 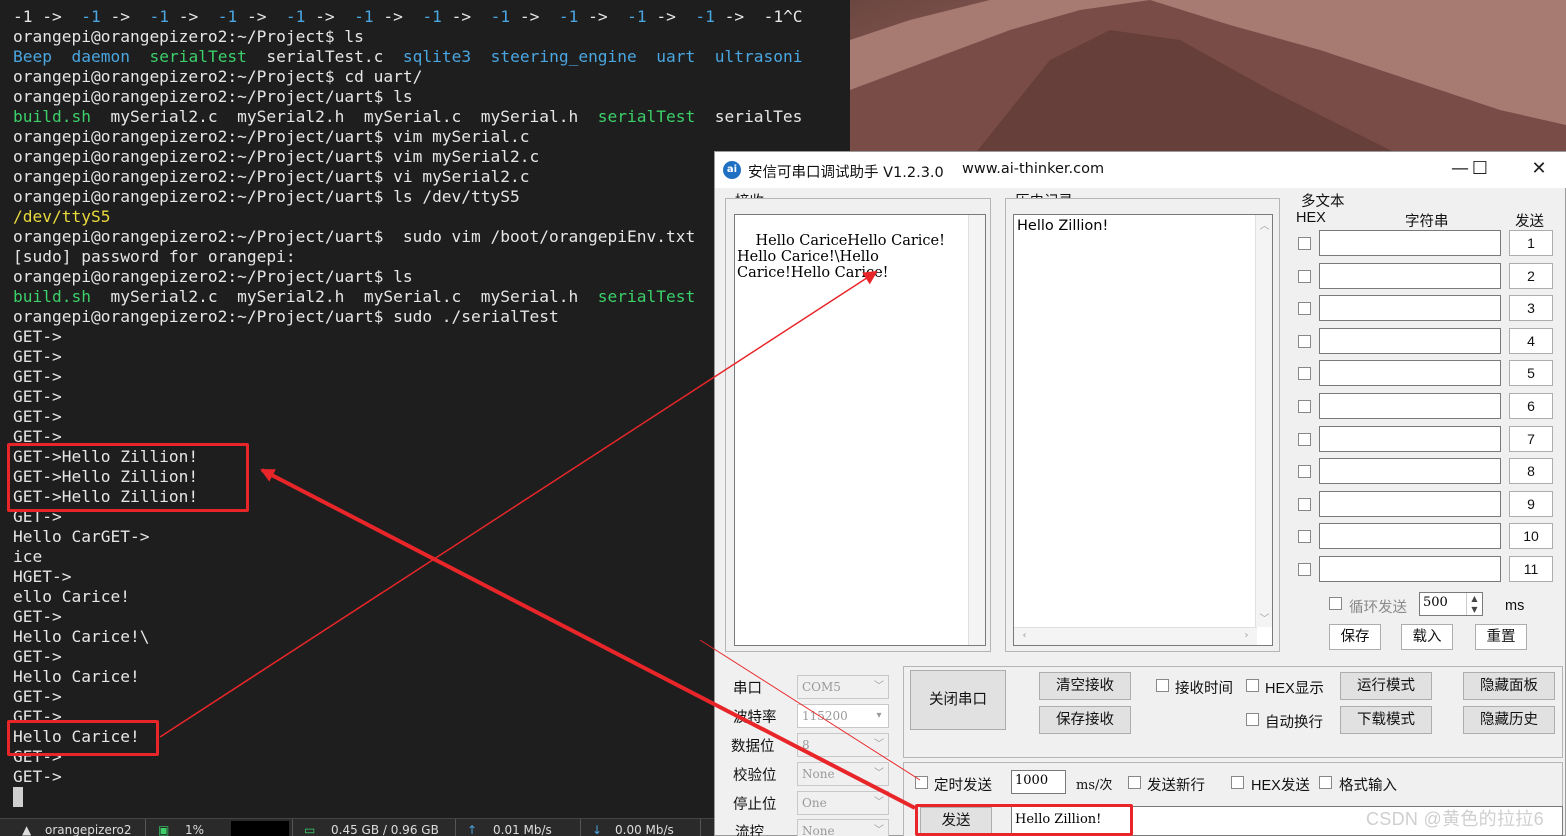 I want to click on scroll-right-icon: ›, so click(x=1246, y=635).